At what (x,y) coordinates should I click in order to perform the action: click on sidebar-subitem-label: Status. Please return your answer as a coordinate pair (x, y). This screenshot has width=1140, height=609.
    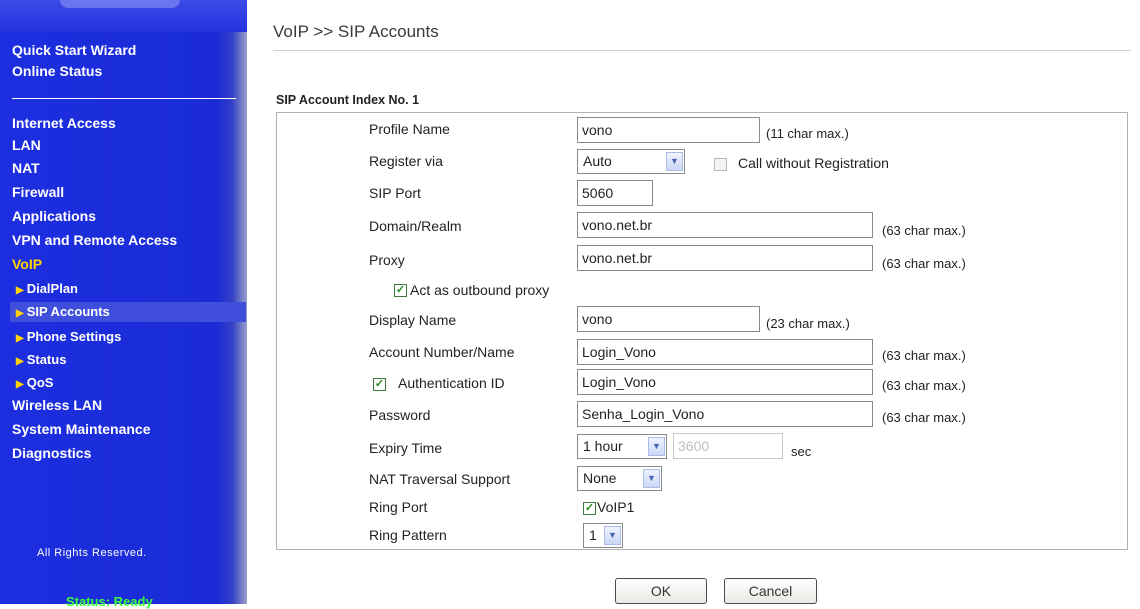
    Looking at the image, I should click on (46, 359).